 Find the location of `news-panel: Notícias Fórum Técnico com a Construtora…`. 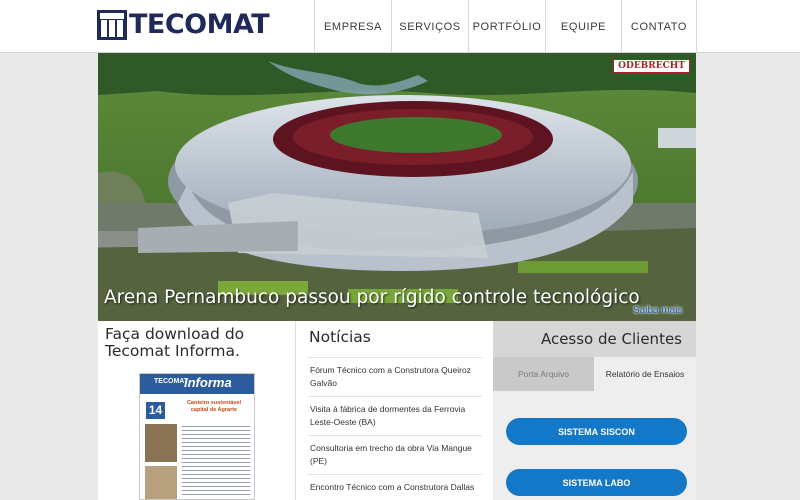

news-panel: Notícias Fórum Técnico com a Construtora… is located at coordinates (394, 410).